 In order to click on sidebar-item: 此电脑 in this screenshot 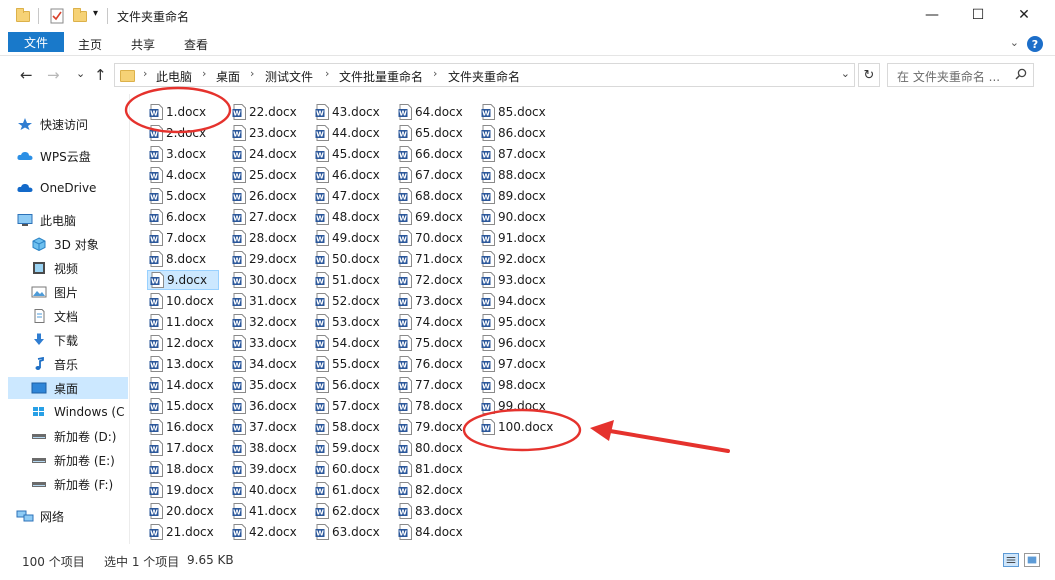, I will do `click(68, 220)`.